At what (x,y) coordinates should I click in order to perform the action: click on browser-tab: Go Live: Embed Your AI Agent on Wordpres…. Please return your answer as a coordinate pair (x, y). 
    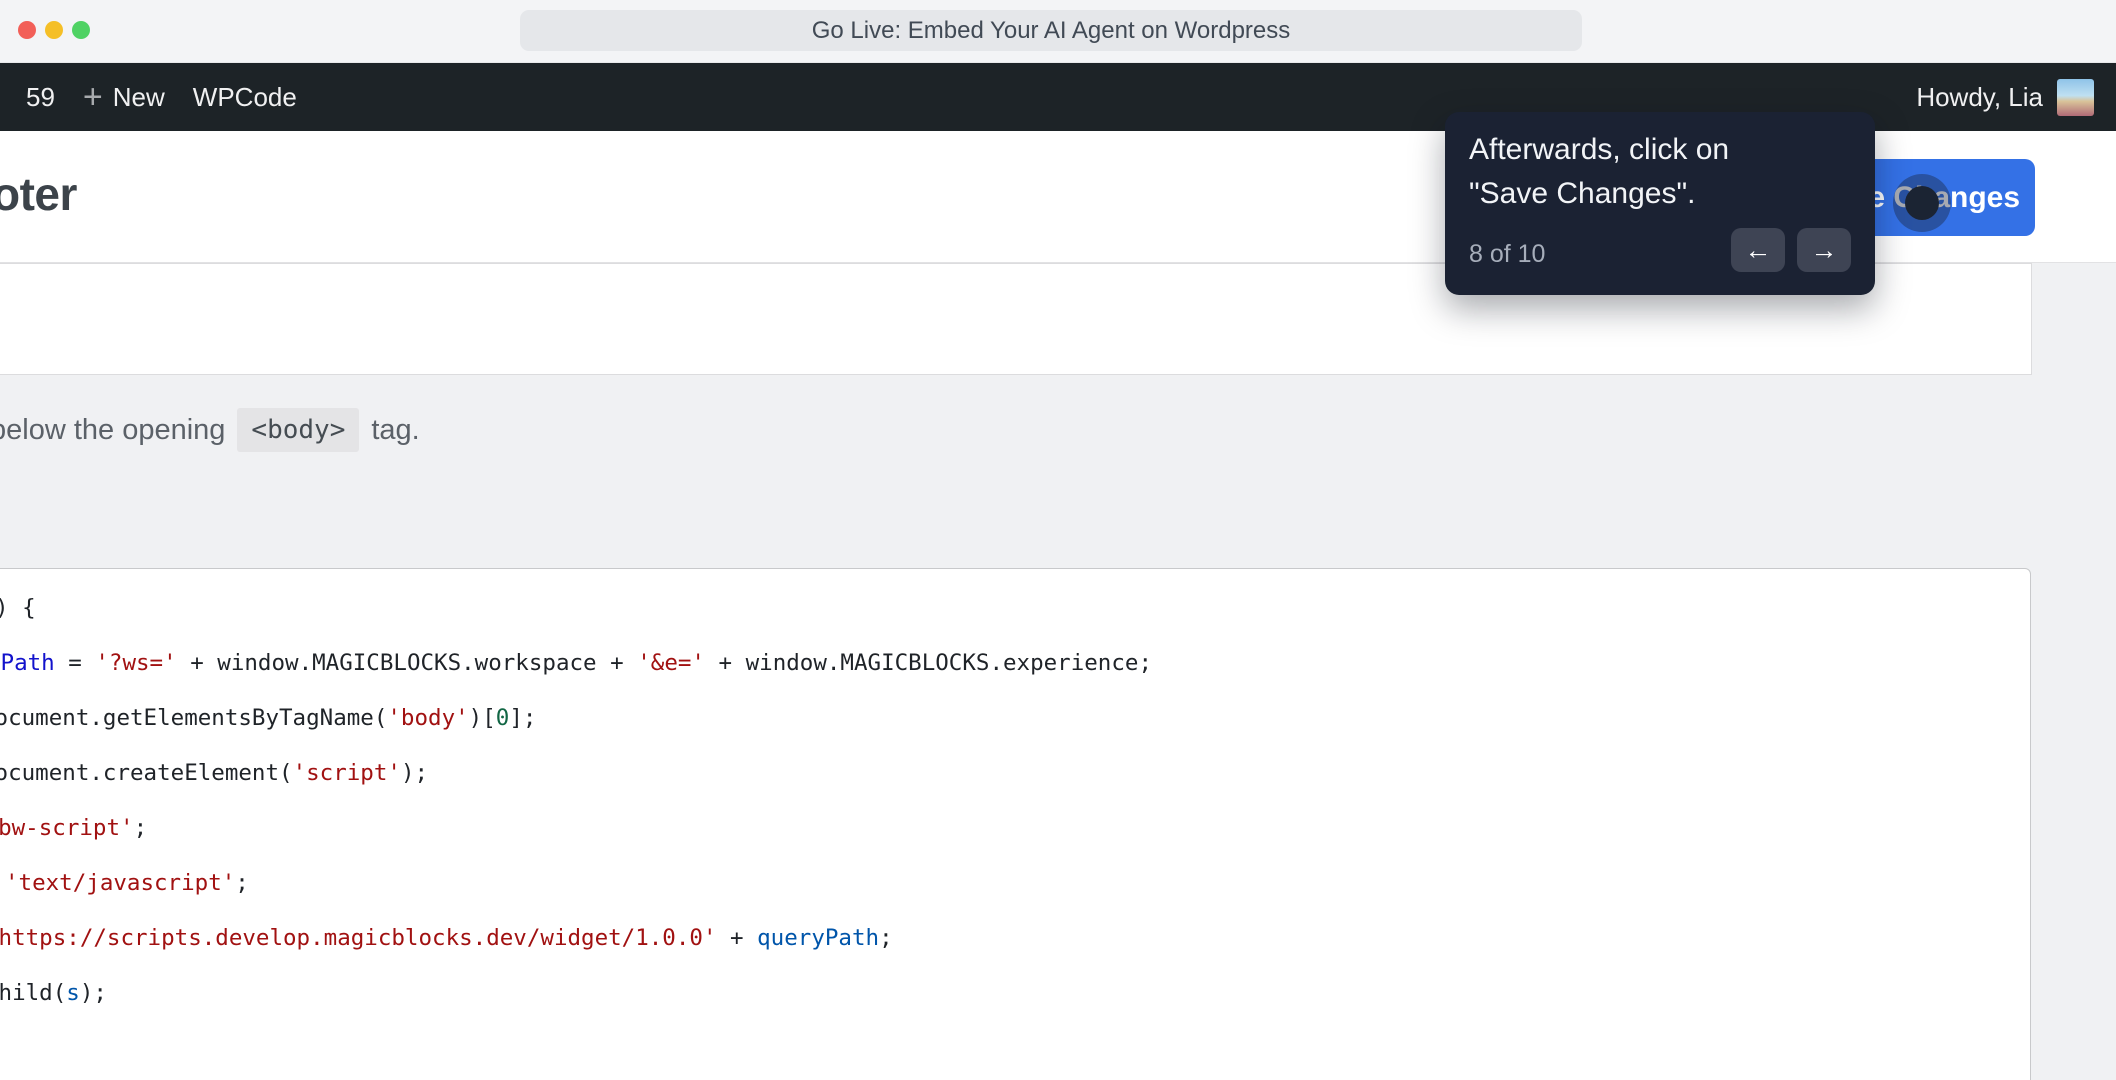
    Looking at the image, I should click on (1051, 30).